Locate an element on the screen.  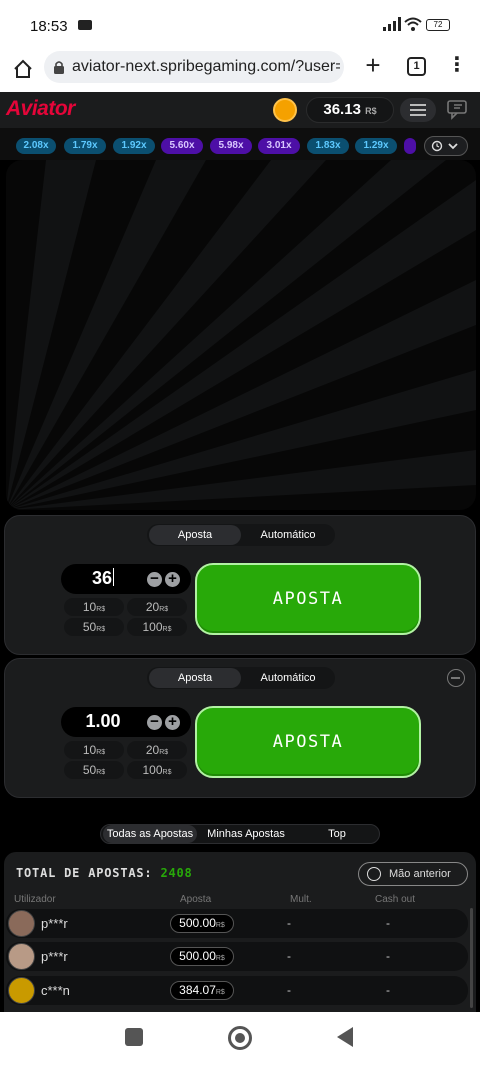
history-toggle-button is located at coordinates (446, 146).